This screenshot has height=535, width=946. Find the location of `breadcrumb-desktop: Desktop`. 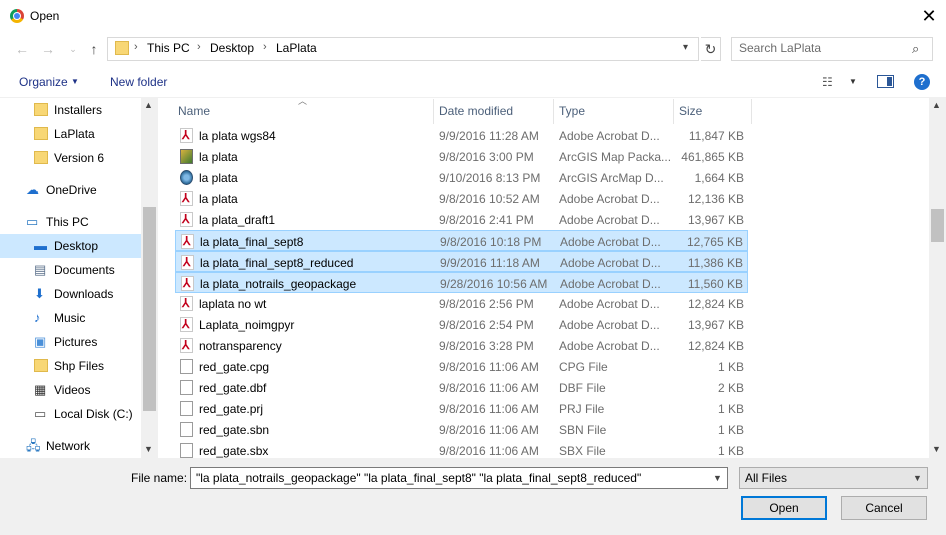

breadcrumb-desktop: Desktop is located at coordinates (232, 48).